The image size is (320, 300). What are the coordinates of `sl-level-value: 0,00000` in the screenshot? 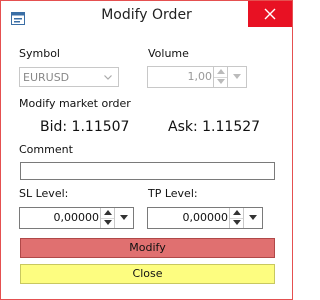 It's located at (76, 217).